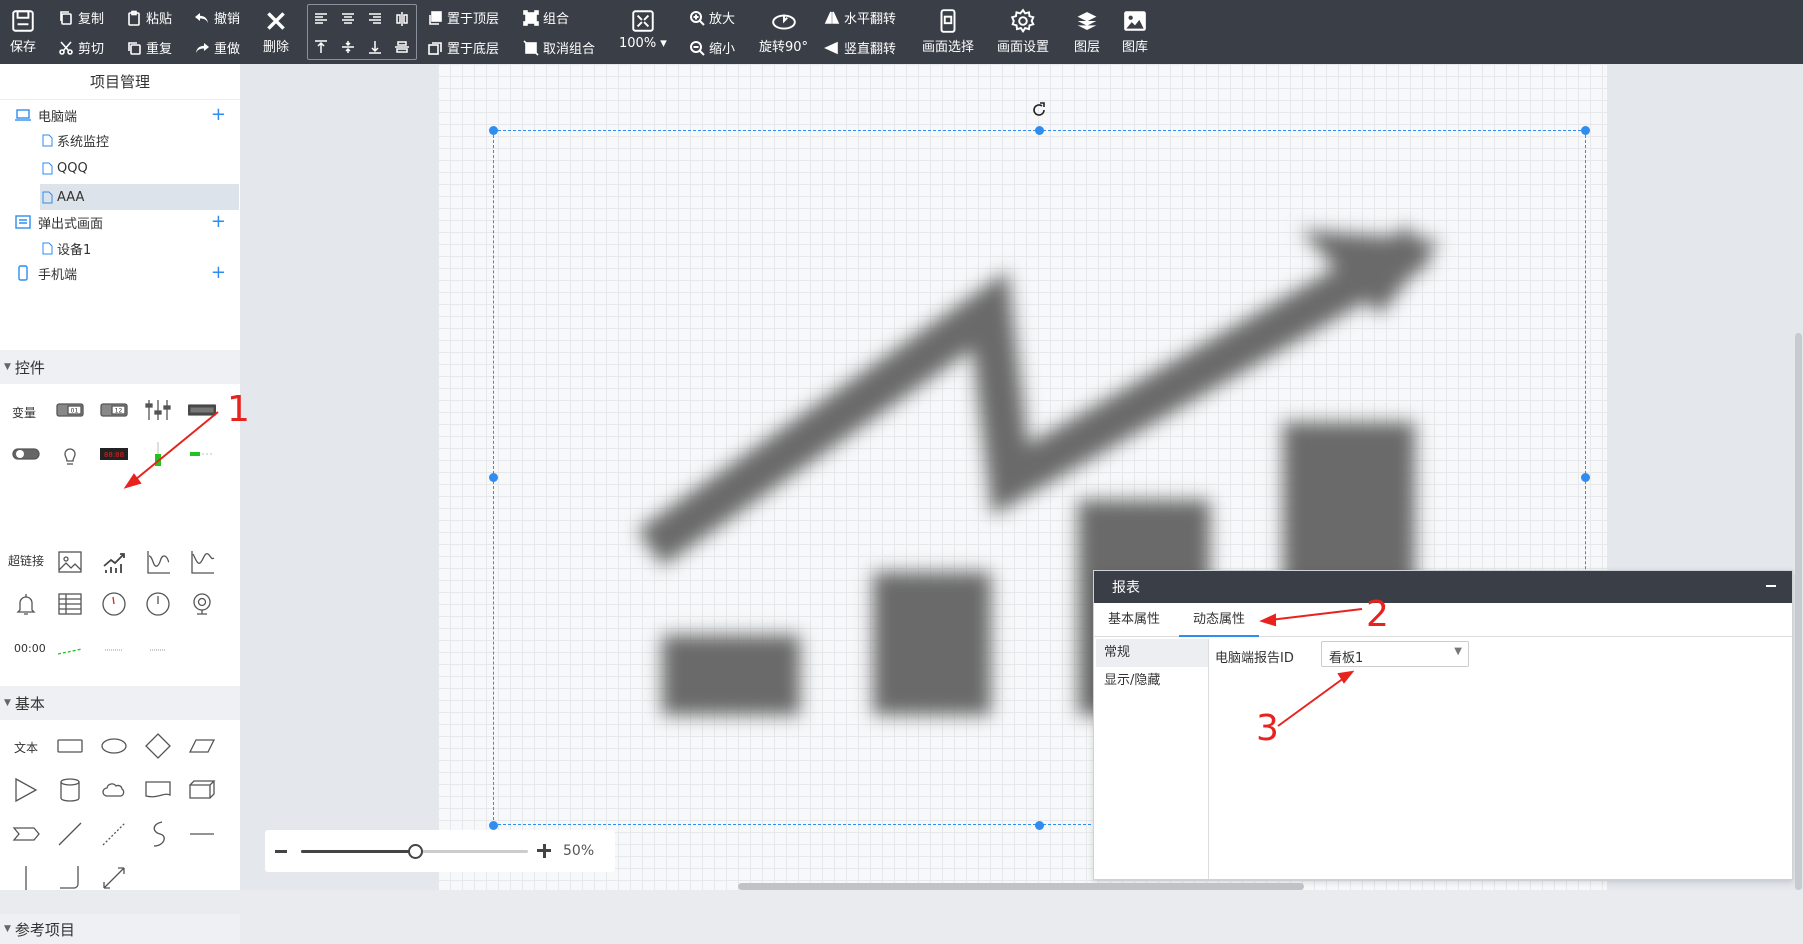 The width and height of the screenshot is (1803, 944). What do you see at coordinates (202, 562) in the screenshot?
I see `history-curve-icon` at bounding box center [202, 562].